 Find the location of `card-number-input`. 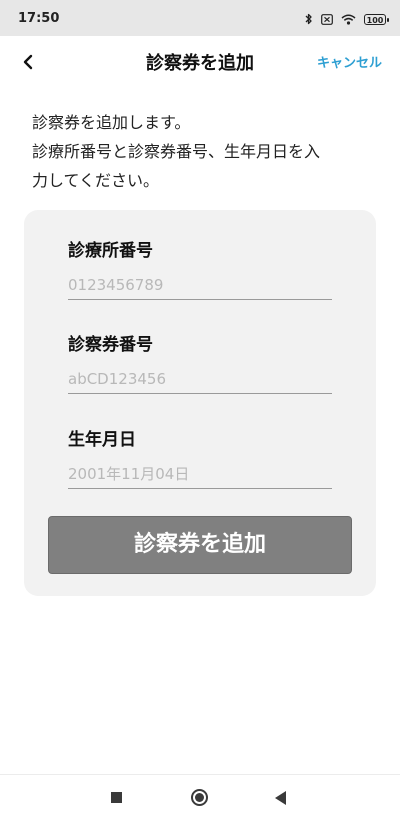

card-number-input is located at coordinates (200, 379).